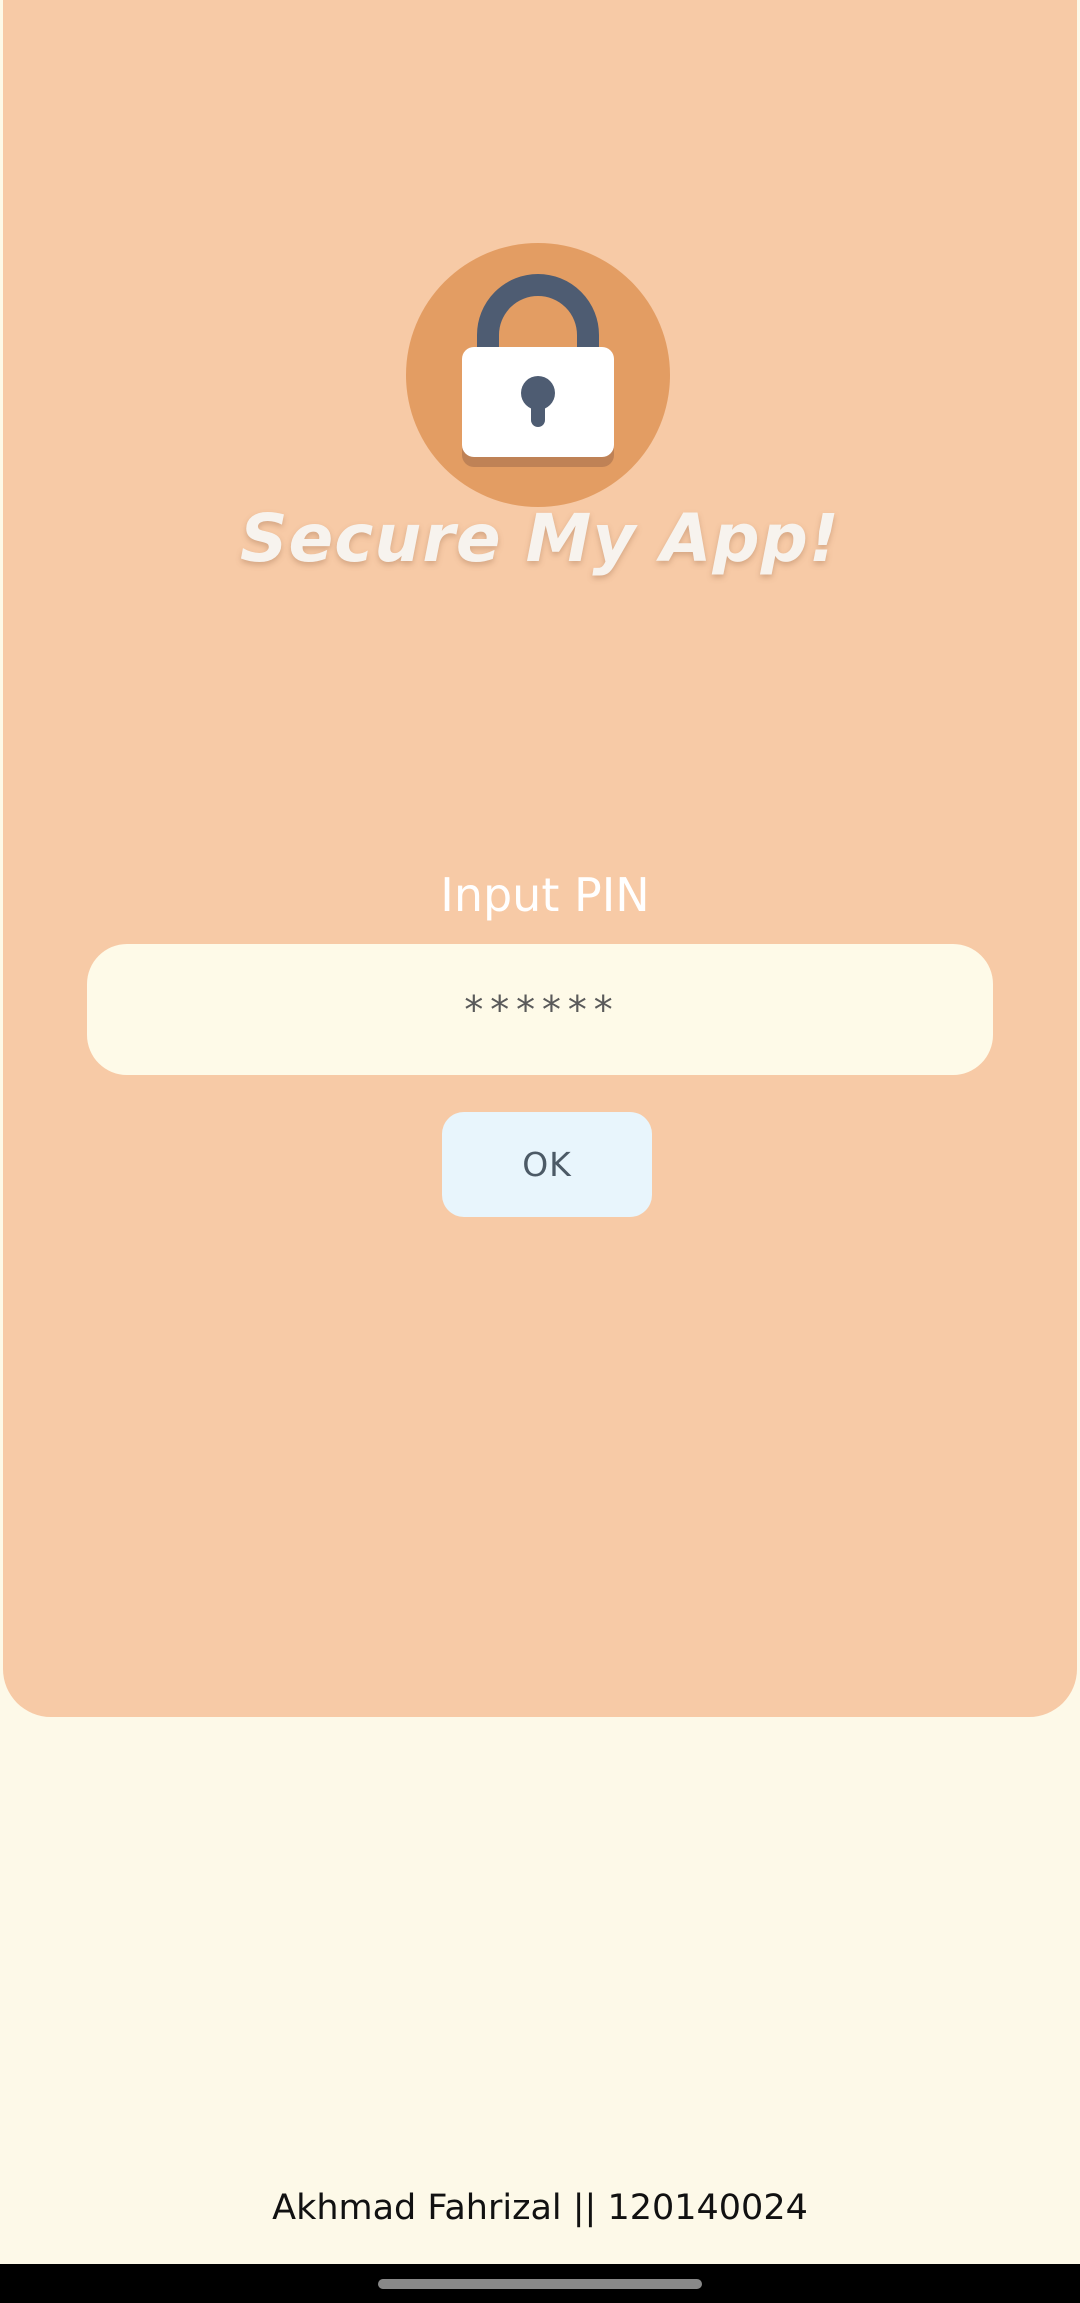  I want to click on home-indicator, so click(540, 2284).